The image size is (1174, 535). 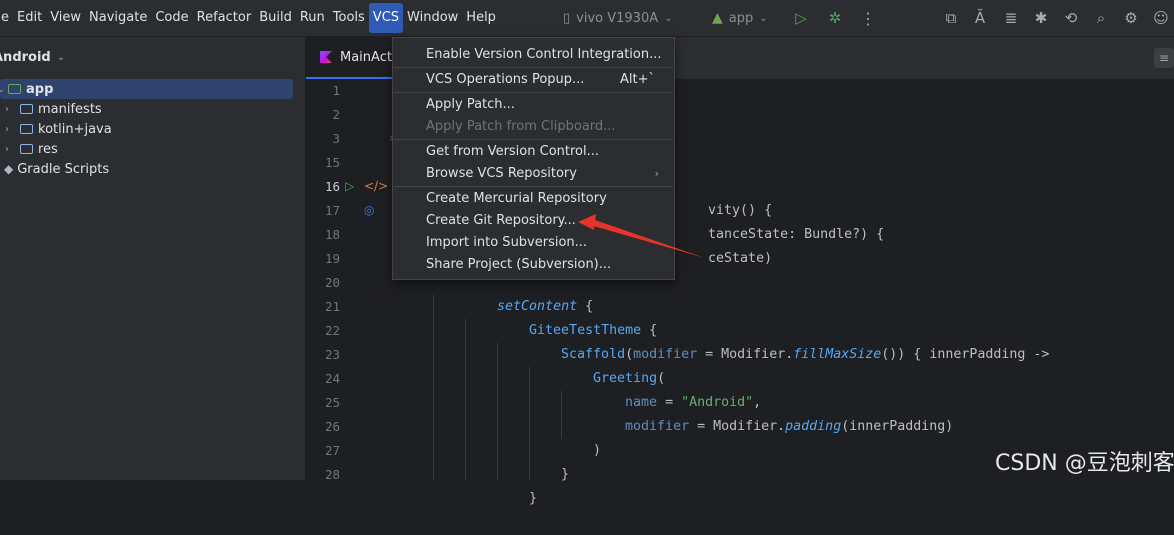 What do you see at coordinates (29, 149) in the screenshot?
I see `tree-item-res: › res` at bounding box center [29, 149].